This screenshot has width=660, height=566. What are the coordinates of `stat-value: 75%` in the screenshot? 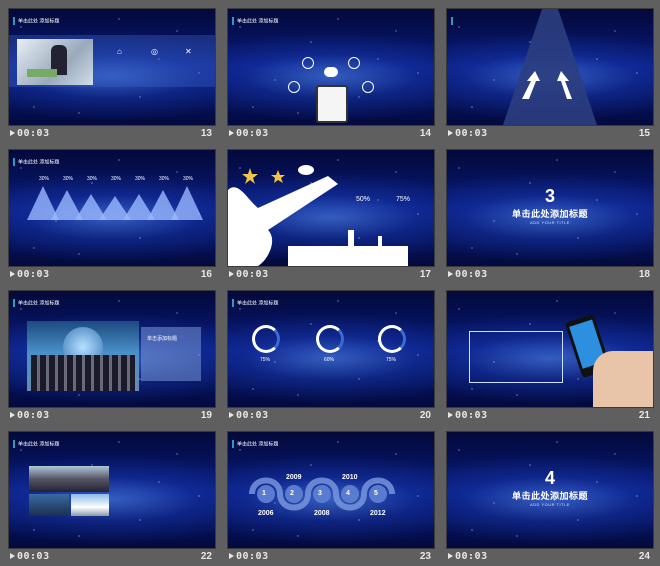 It's located at (403, 199).